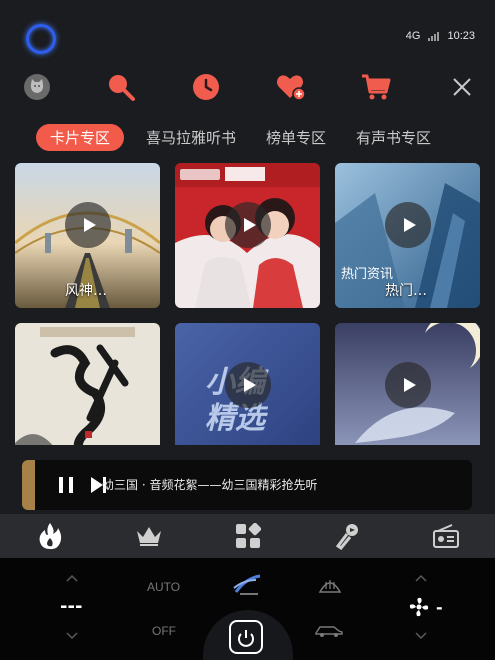 The height and width of the screenshot is (660, 495). I want to click on network-label: 4G, so click(413, 36).